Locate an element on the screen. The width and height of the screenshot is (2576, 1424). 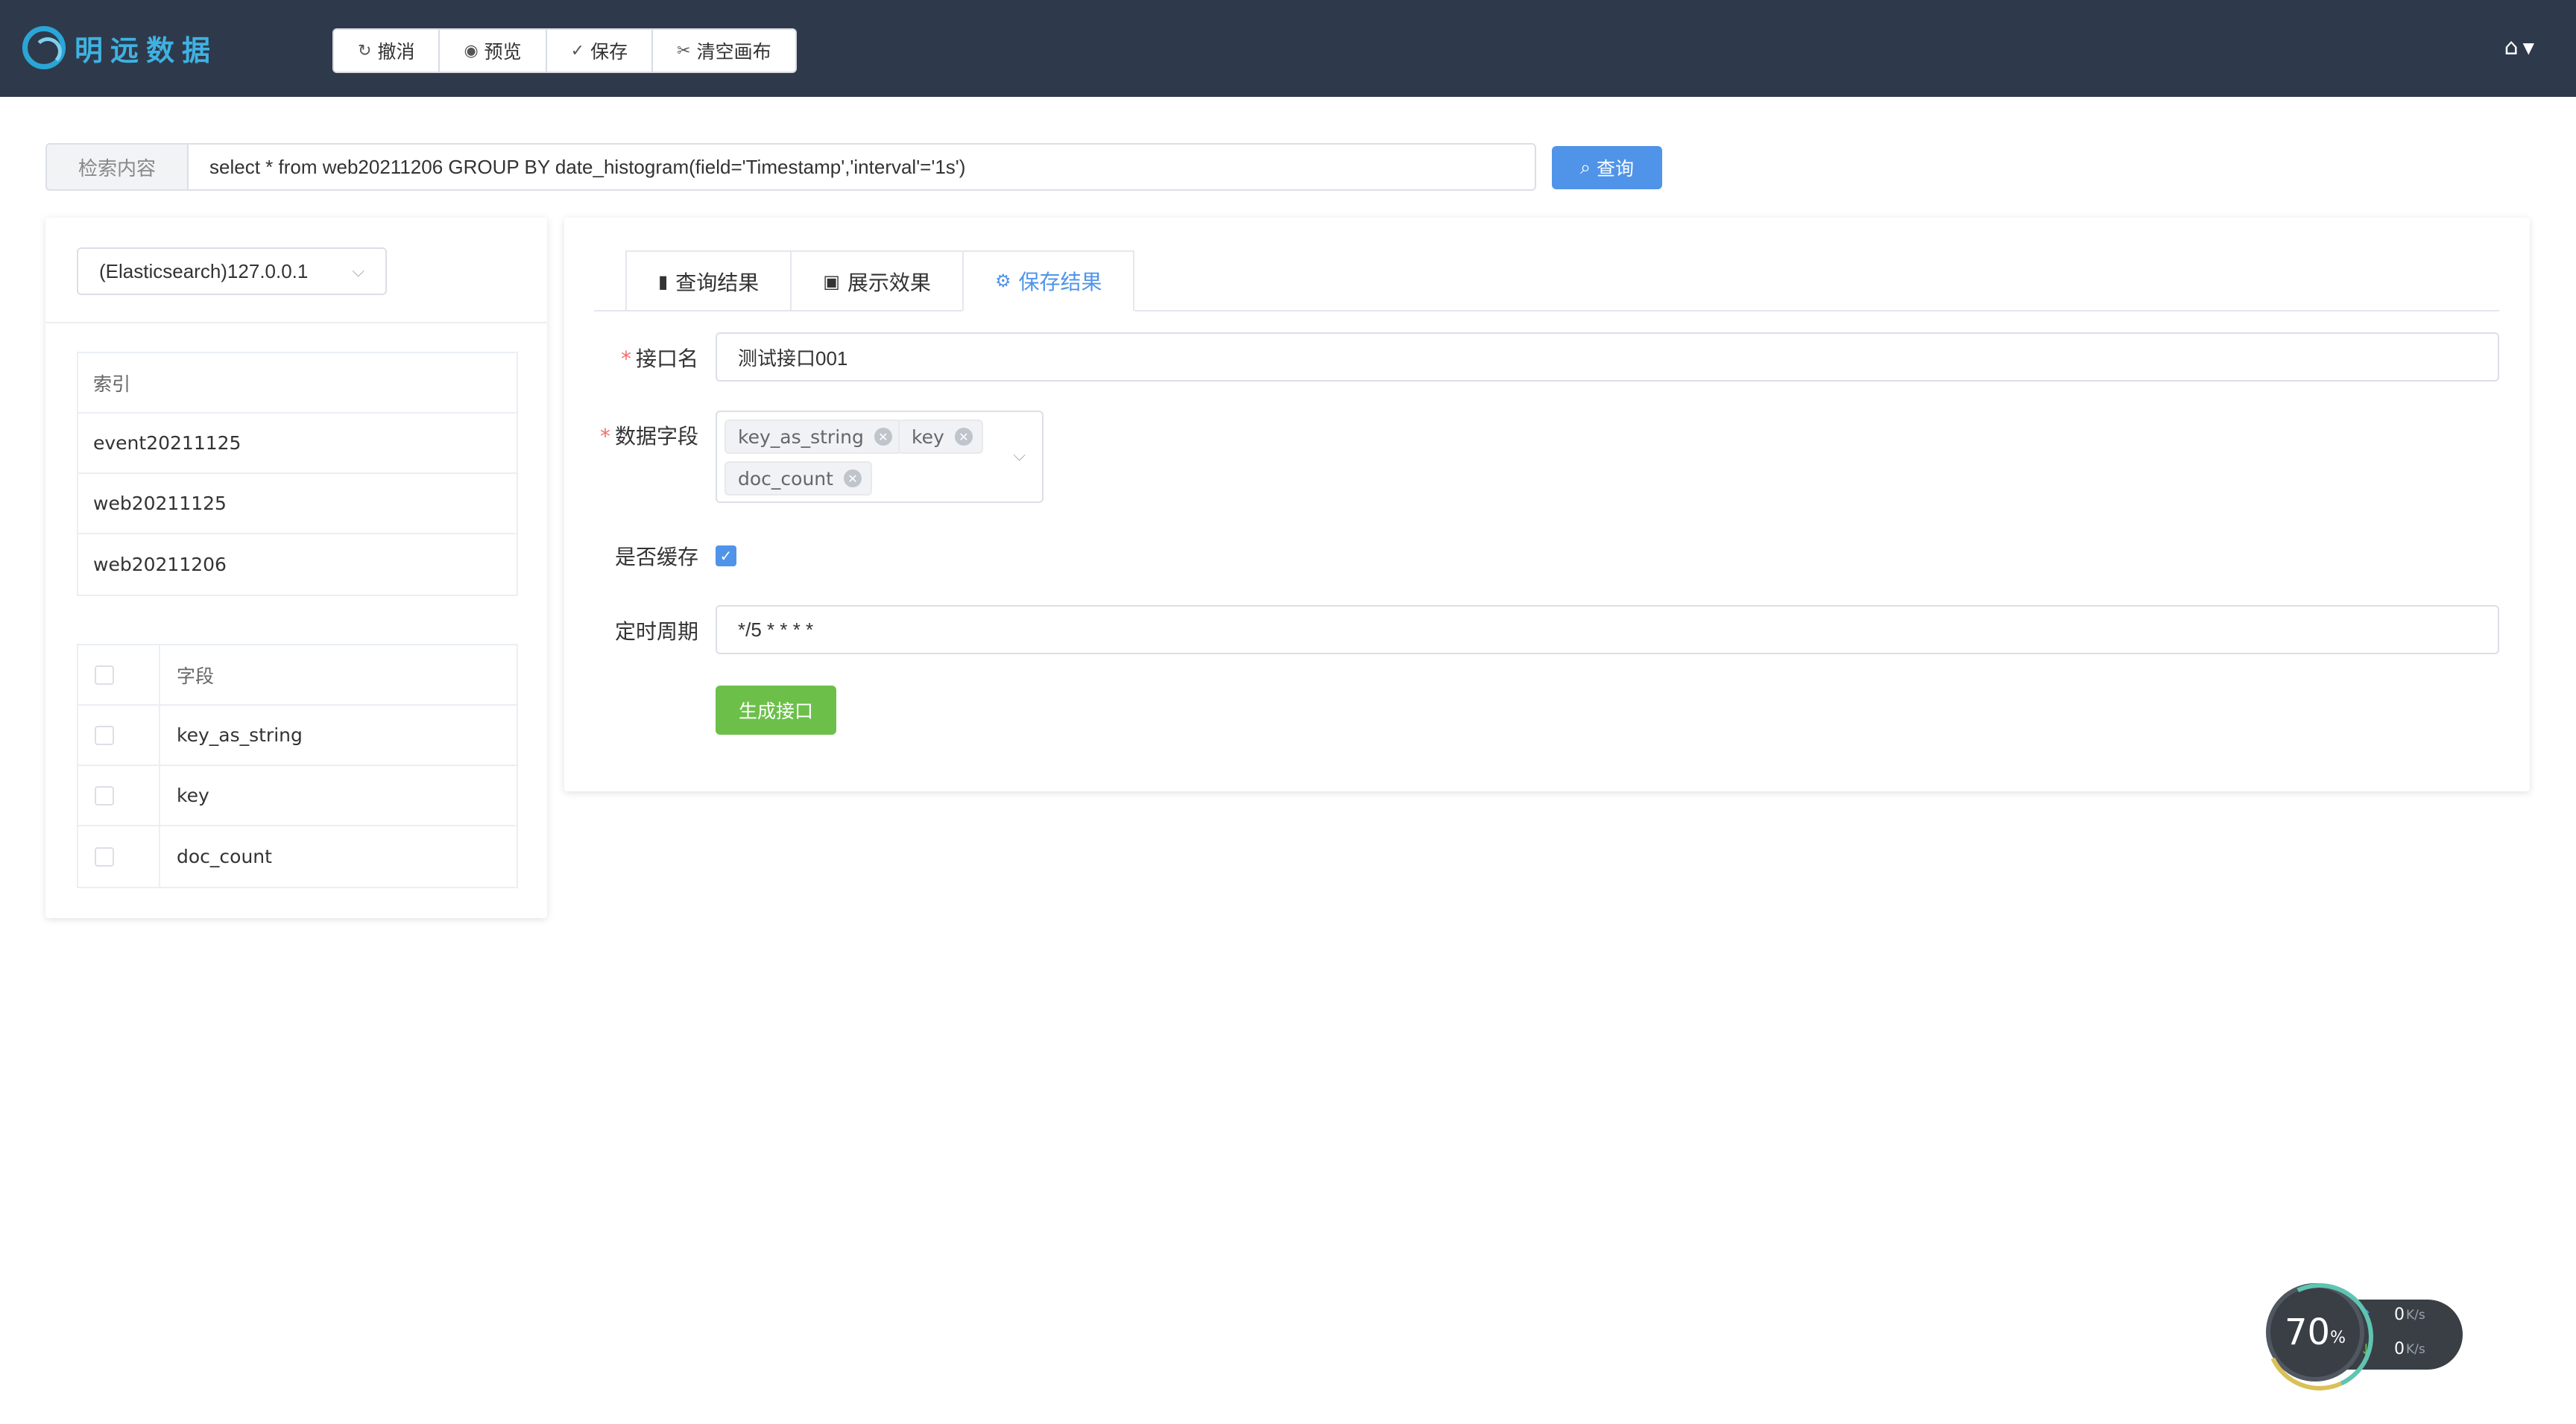
bar-chart-icon: ▮ is located at coordinates (663, 281).